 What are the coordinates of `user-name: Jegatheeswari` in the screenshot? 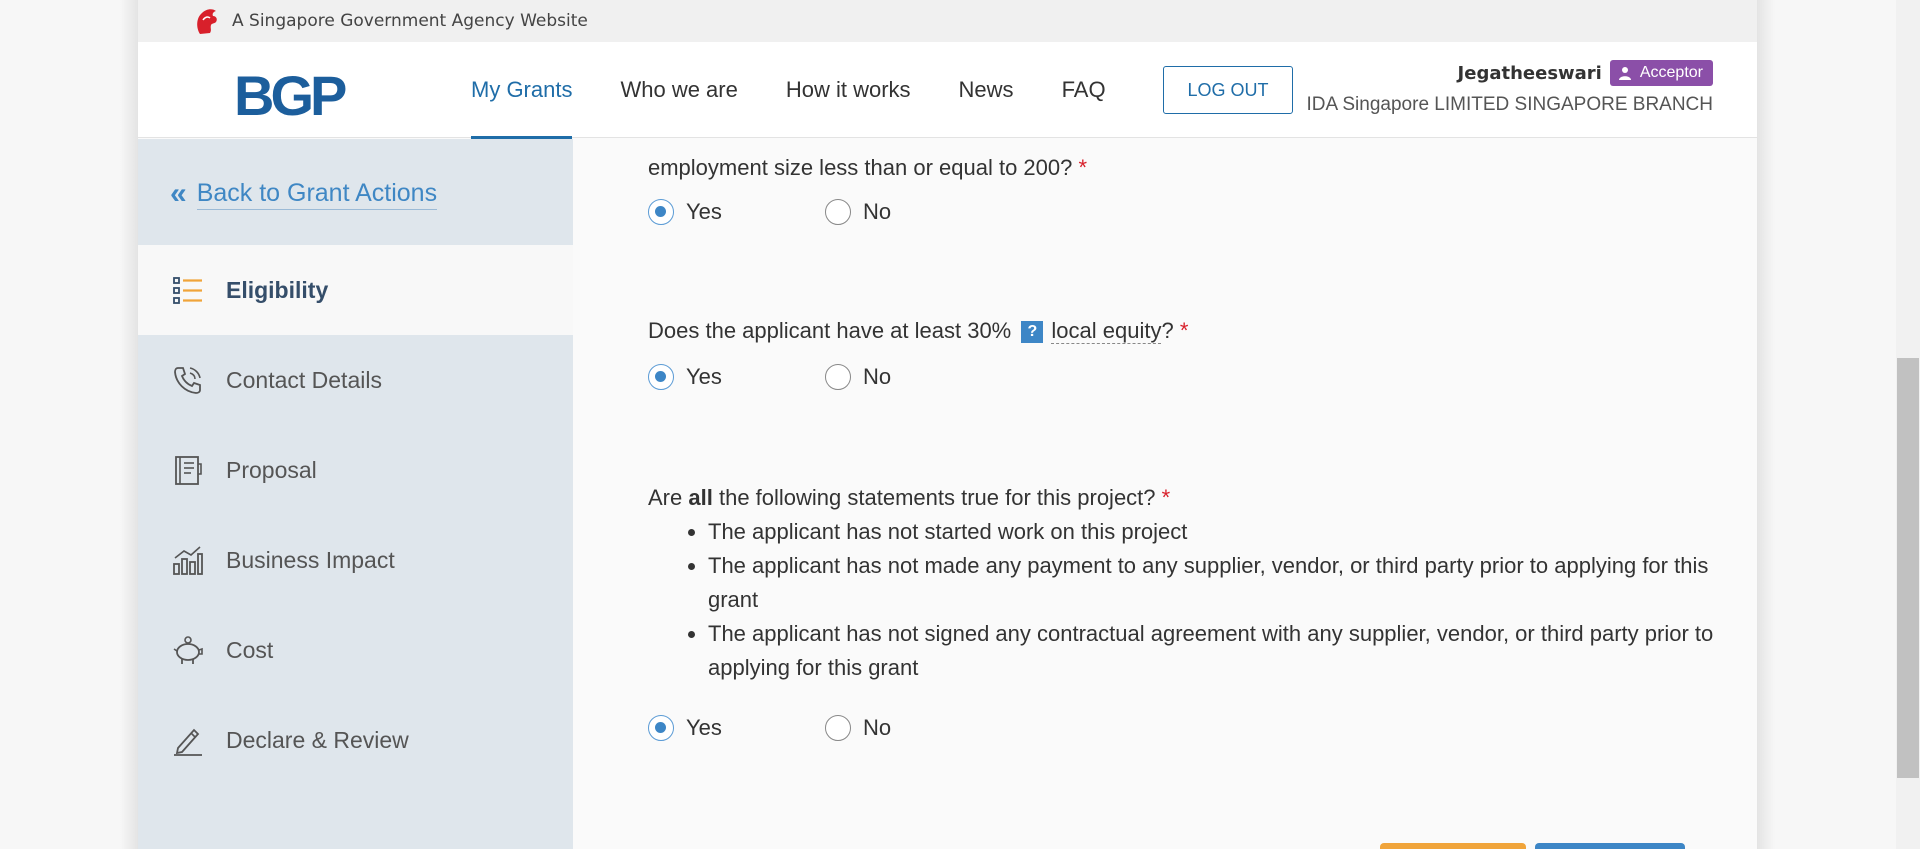 It's located at (1529, 73).